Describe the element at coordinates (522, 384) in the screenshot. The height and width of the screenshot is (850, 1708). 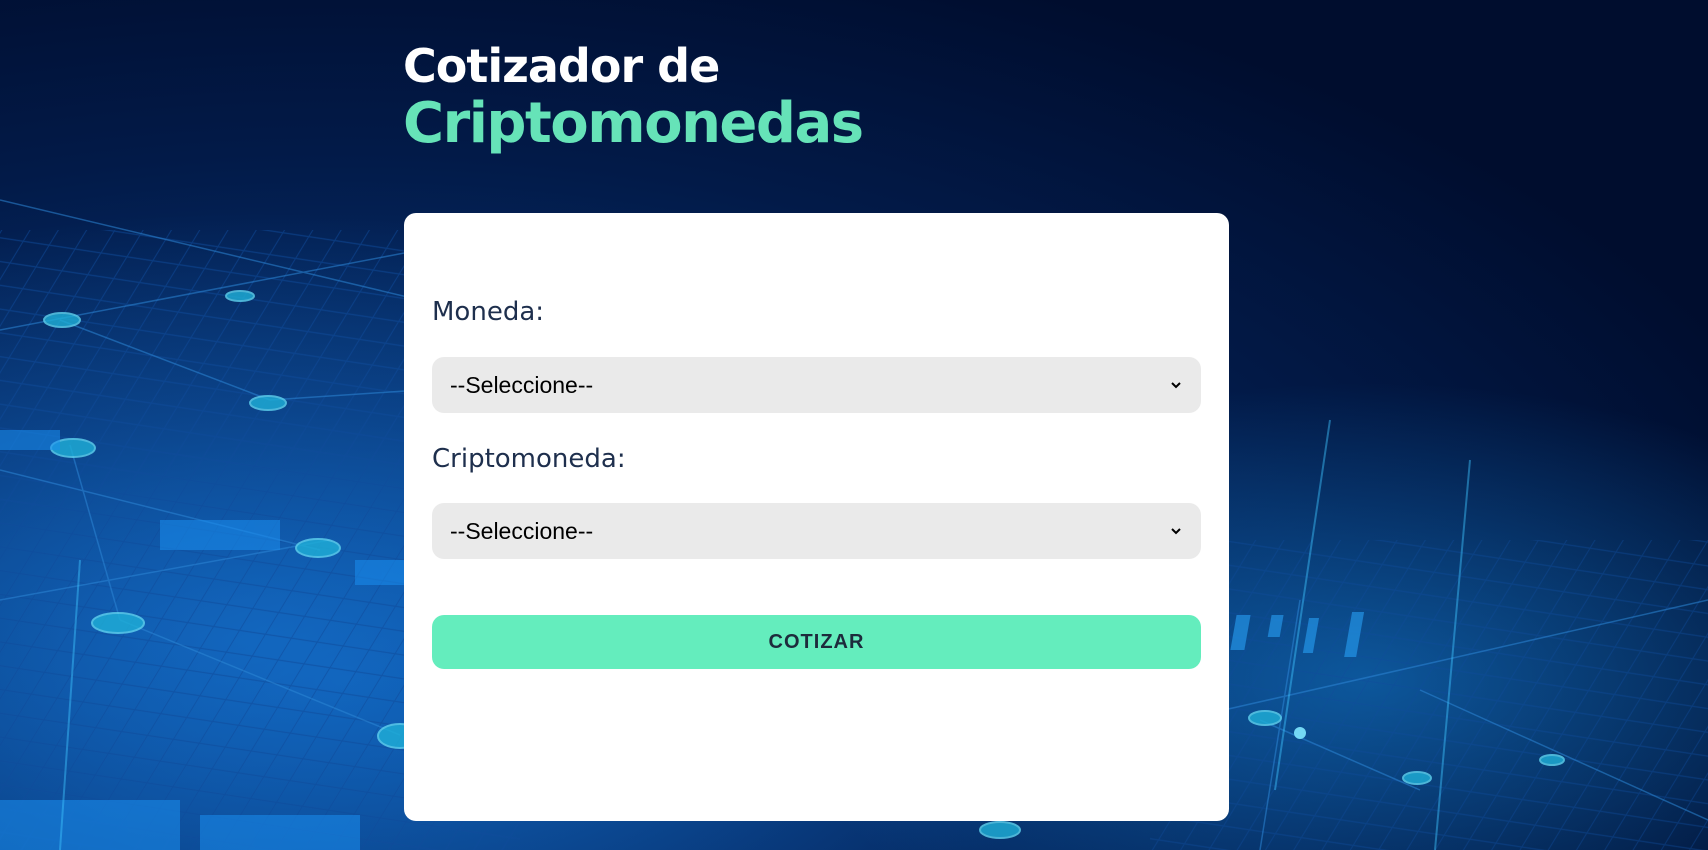
I see `currency-select-value: --Seleccione--` at that location.